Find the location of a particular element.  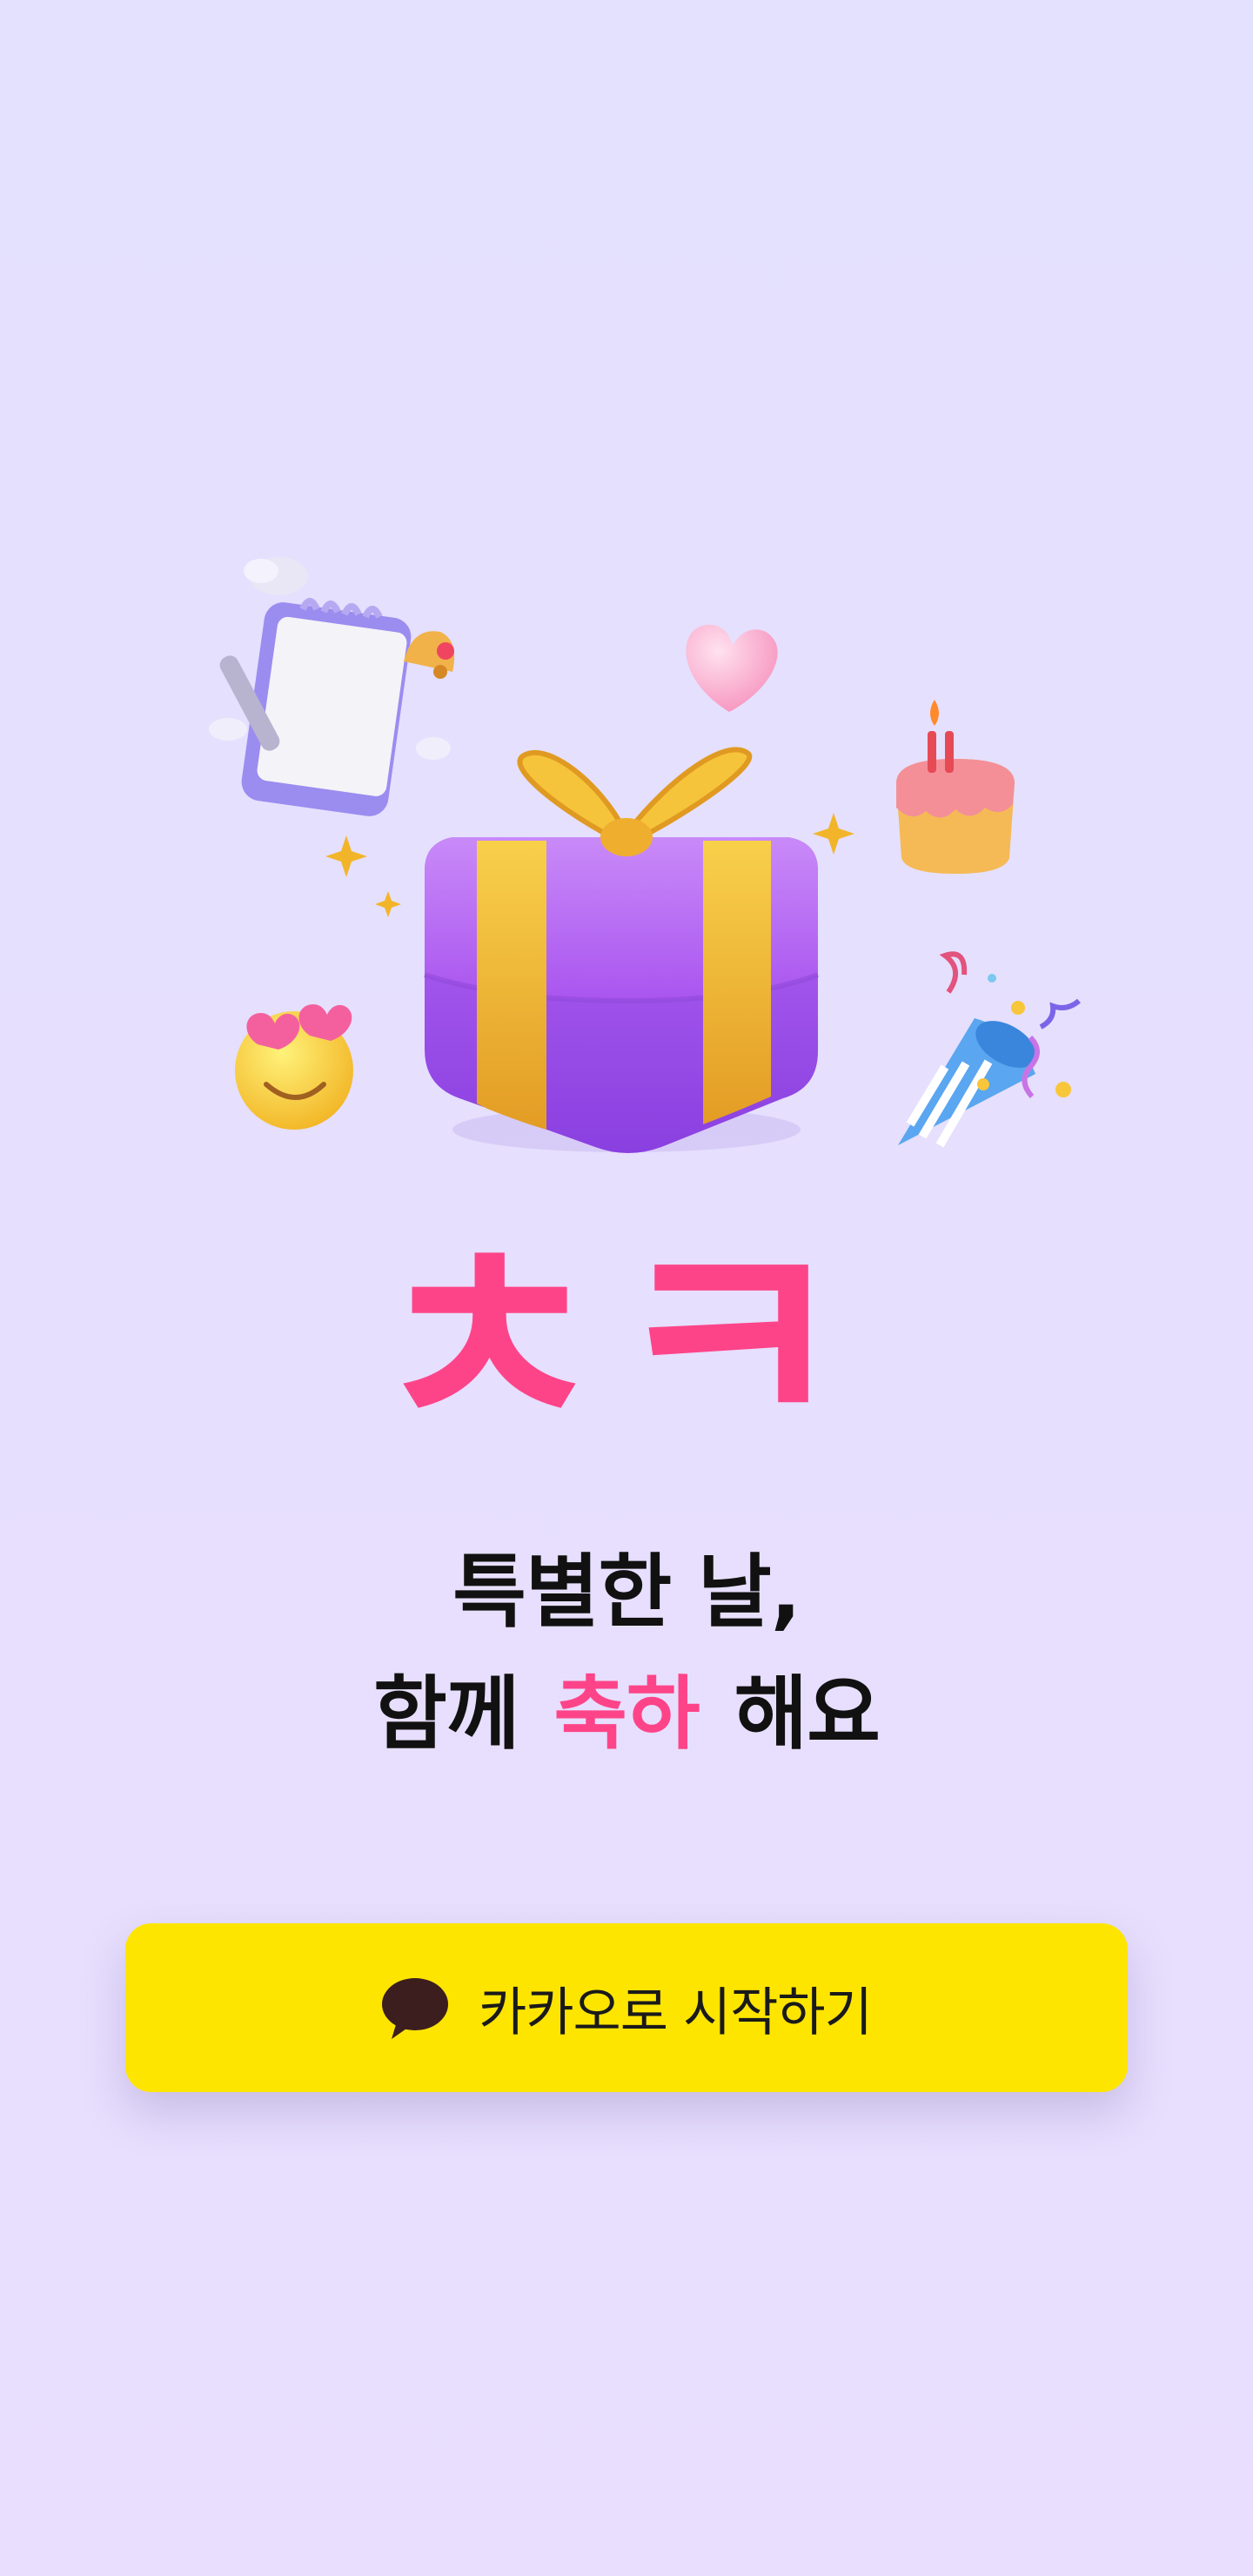

heart-icon is located at coordinates (732, 668).